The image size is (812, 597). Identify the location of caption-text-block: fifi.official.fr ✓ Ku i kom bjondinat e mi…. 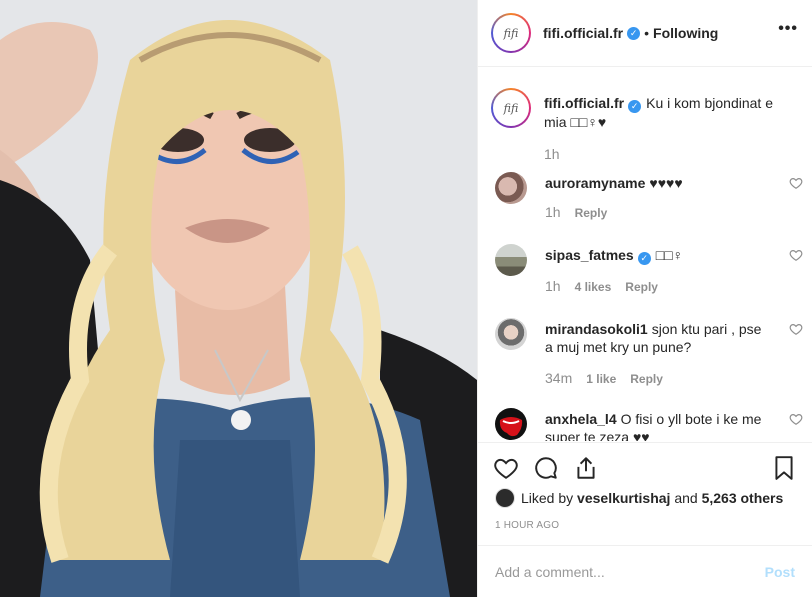
(669, 112).